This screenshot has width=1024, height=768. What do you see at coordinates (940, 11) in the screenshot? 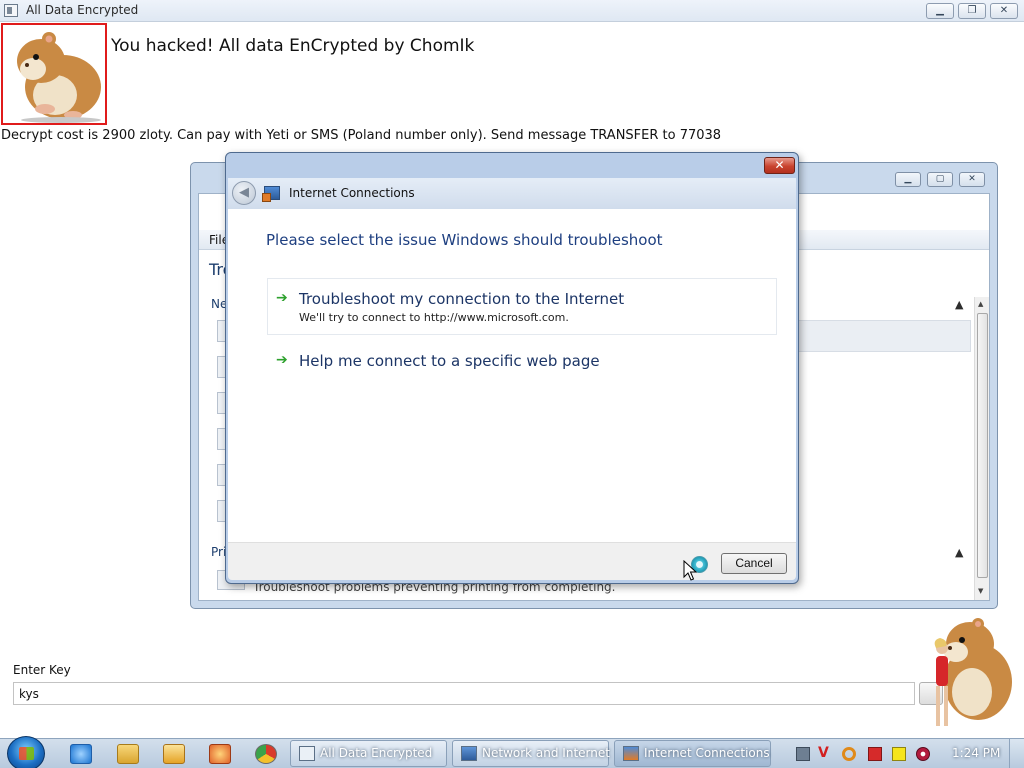
I see `minimize-button: ▁` at bounding box center [940, 11].